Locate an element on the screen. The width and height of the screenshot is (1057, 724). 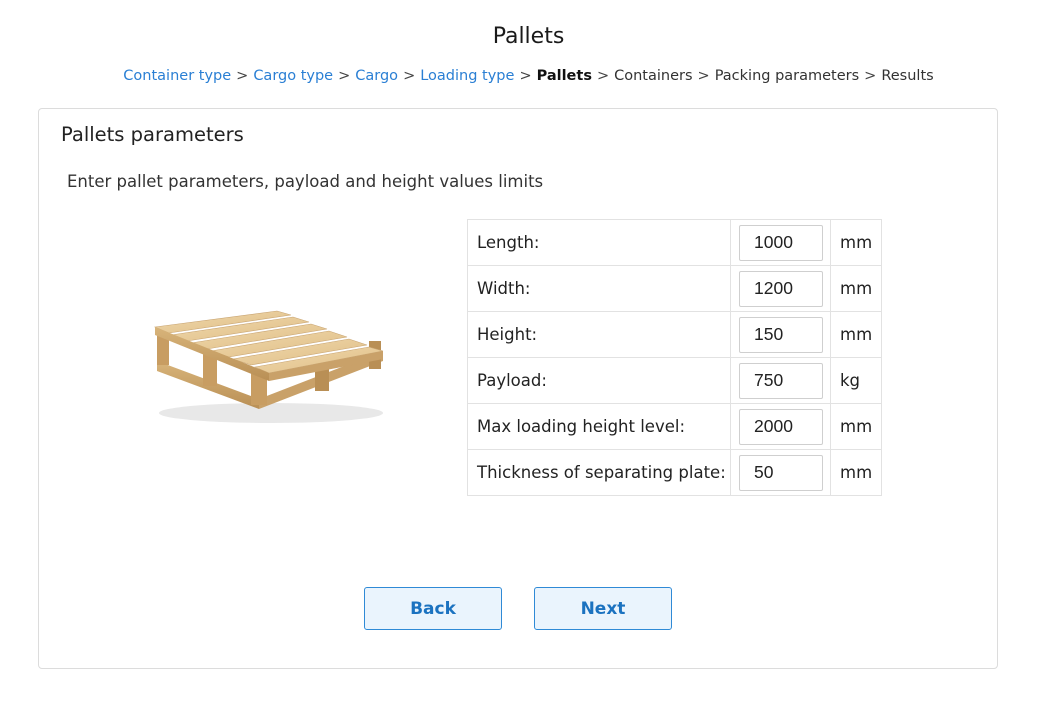
breadcrumb-containers: Containers is located at coordinates (653, 76).